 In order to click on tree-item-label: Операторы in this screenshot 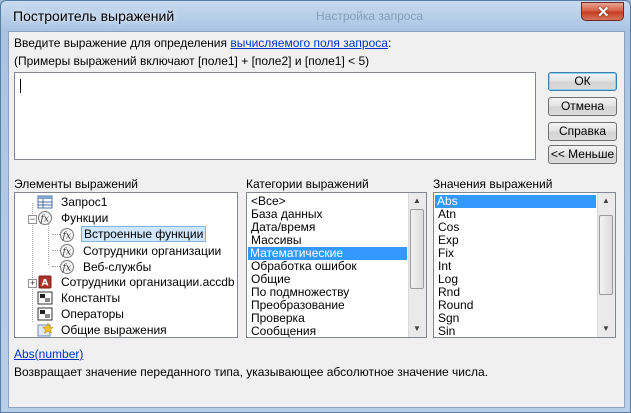, I will do `click(92, 314)`.